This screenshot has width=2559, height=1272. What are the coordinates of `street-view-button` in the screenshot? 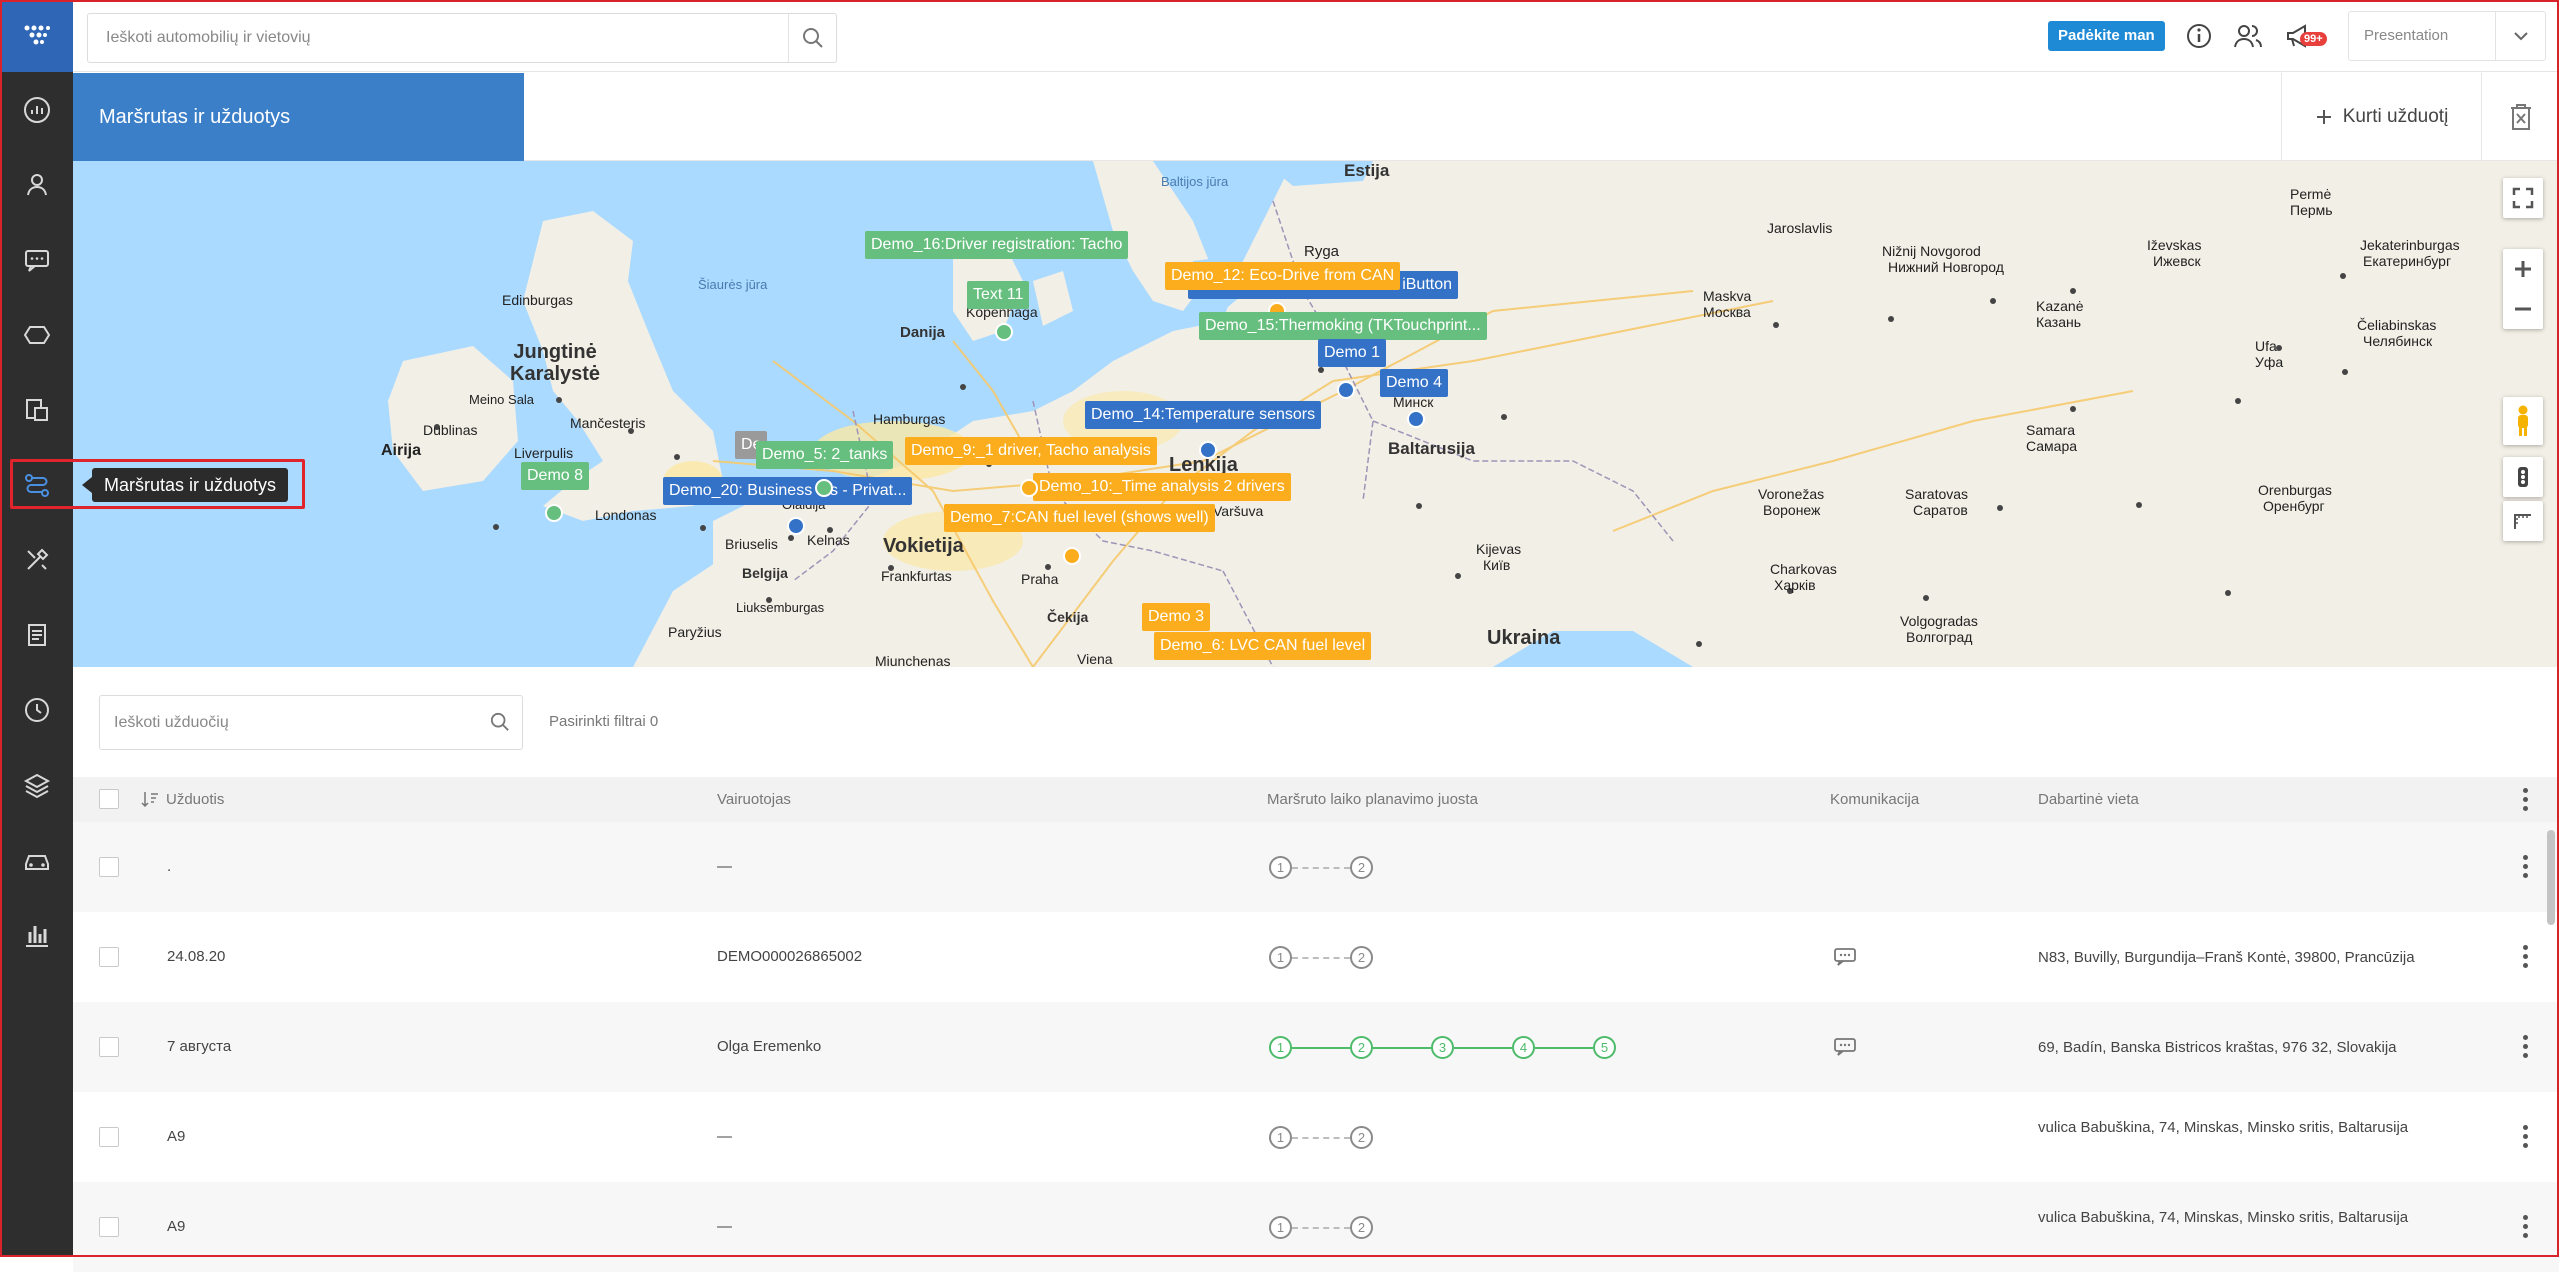 It's located at (2523, 421).